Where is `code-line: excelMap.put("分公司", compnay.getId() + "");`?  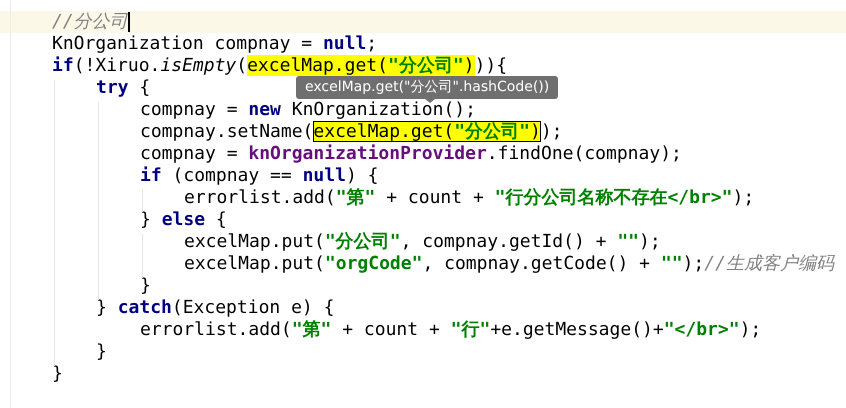
code-line: excelMap.put("分公司", compnay.getId() + ""); is located at coordinates (422, 242).